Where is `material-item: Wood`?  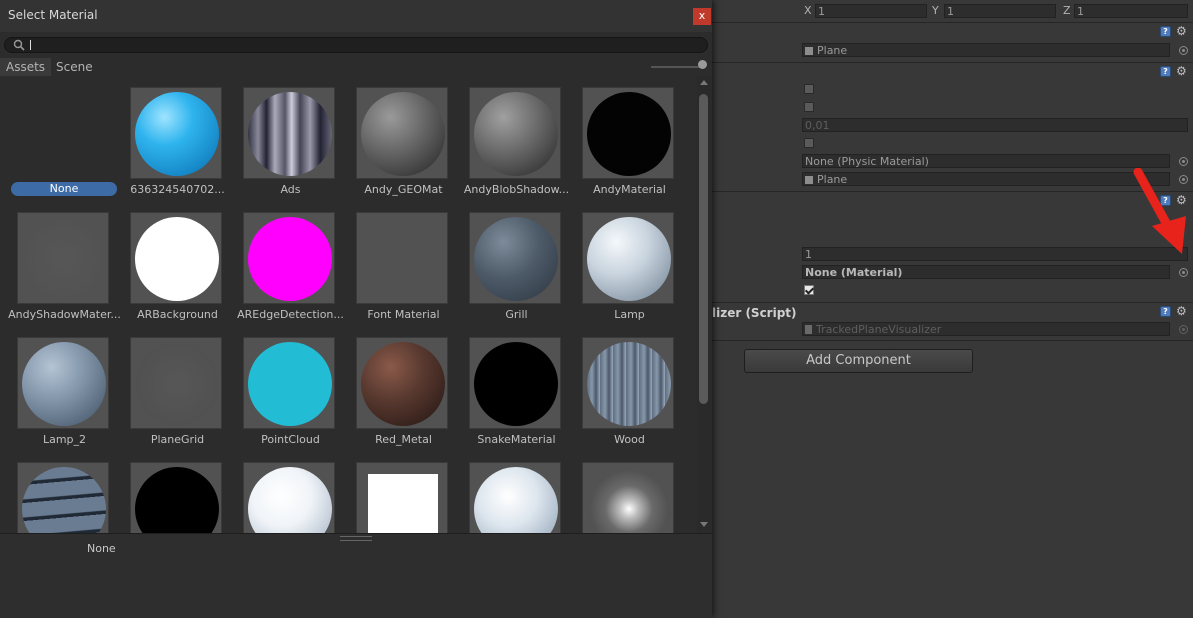
material-item: Wood is located at coordinates (629, 386).